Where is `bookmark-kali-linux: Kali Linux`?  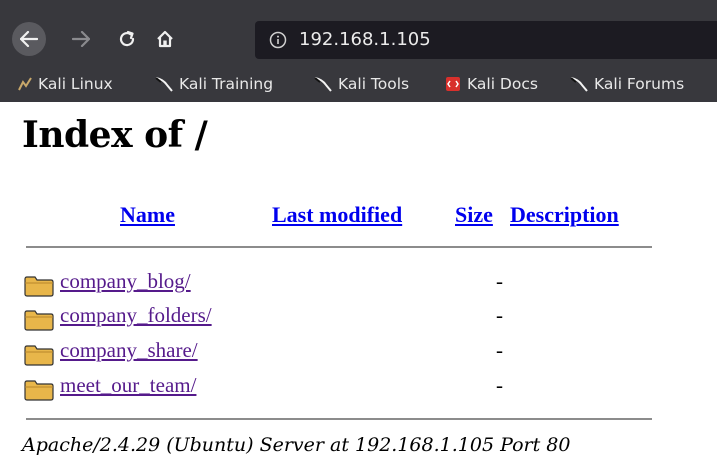
bookmark-kali-linux: Kali Linux is located at coordinates (65, 84).